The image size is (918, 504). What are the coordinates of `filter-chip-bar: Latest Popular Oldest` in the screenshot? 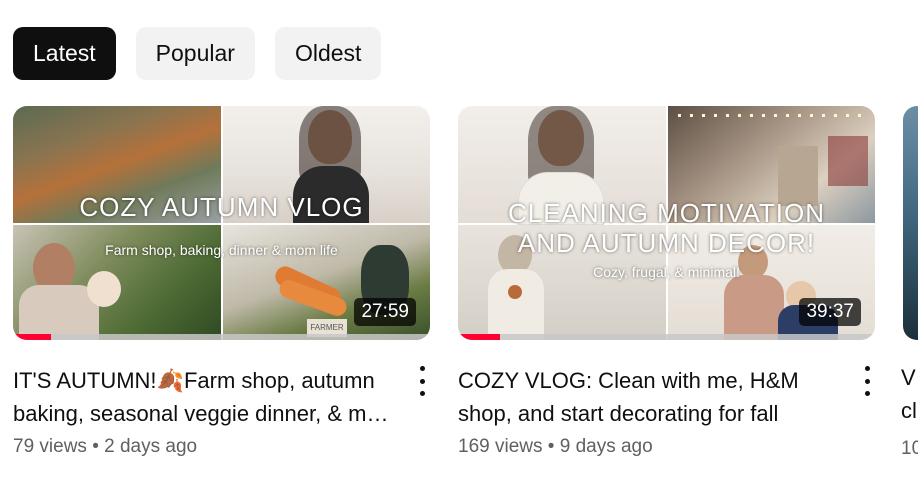 It's located at (197, 53).